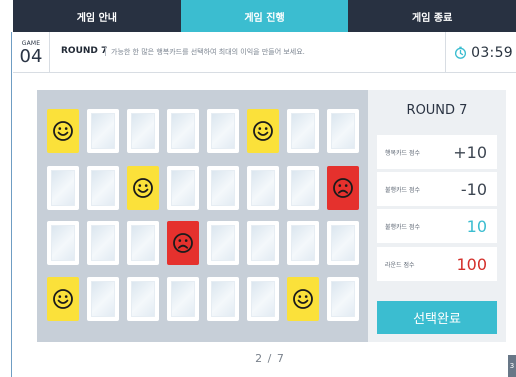  What do you see at coordinates (437, 264) in the screenshot?
I see `score-row-round: 라운드 점수 100` at bounding box center [437, 264].